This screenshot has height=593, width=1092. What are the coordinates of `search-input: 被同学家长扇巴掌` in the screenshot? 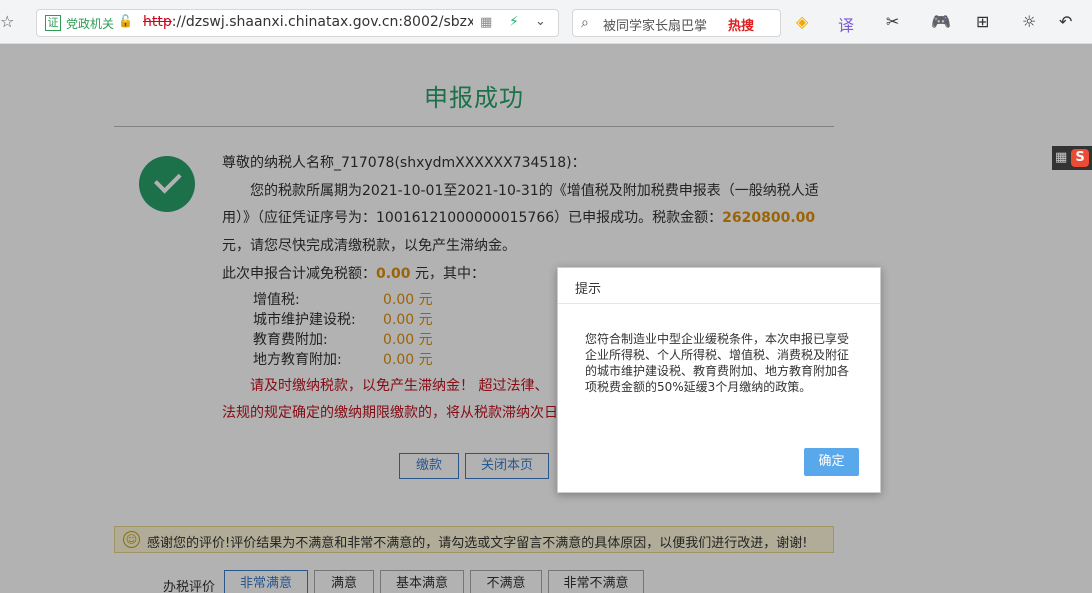 It's located at (655, 24).